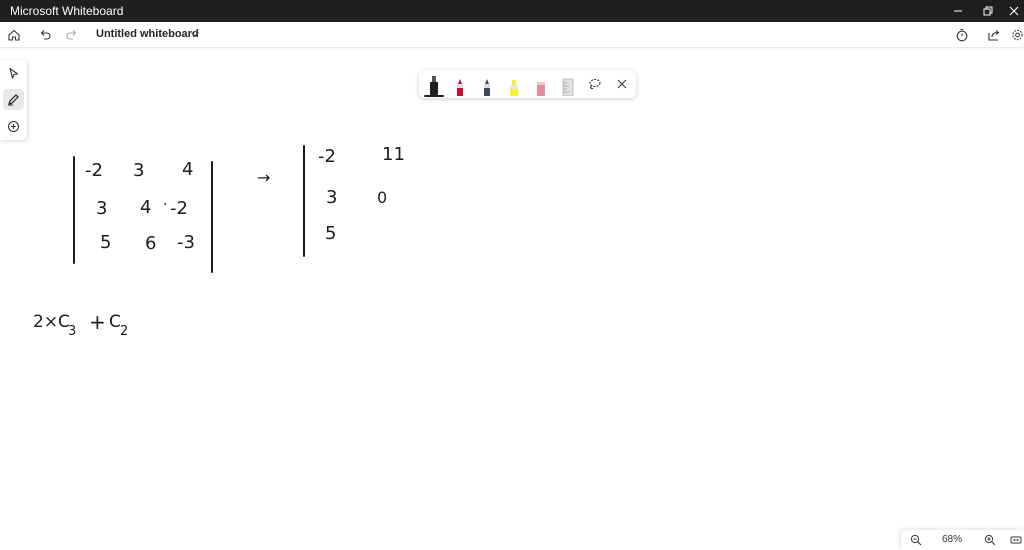 The image size is (1024, 550). Describe the element at coordinates (990, 540) in the screenshot. I see `zoom-in-icon` at that location.